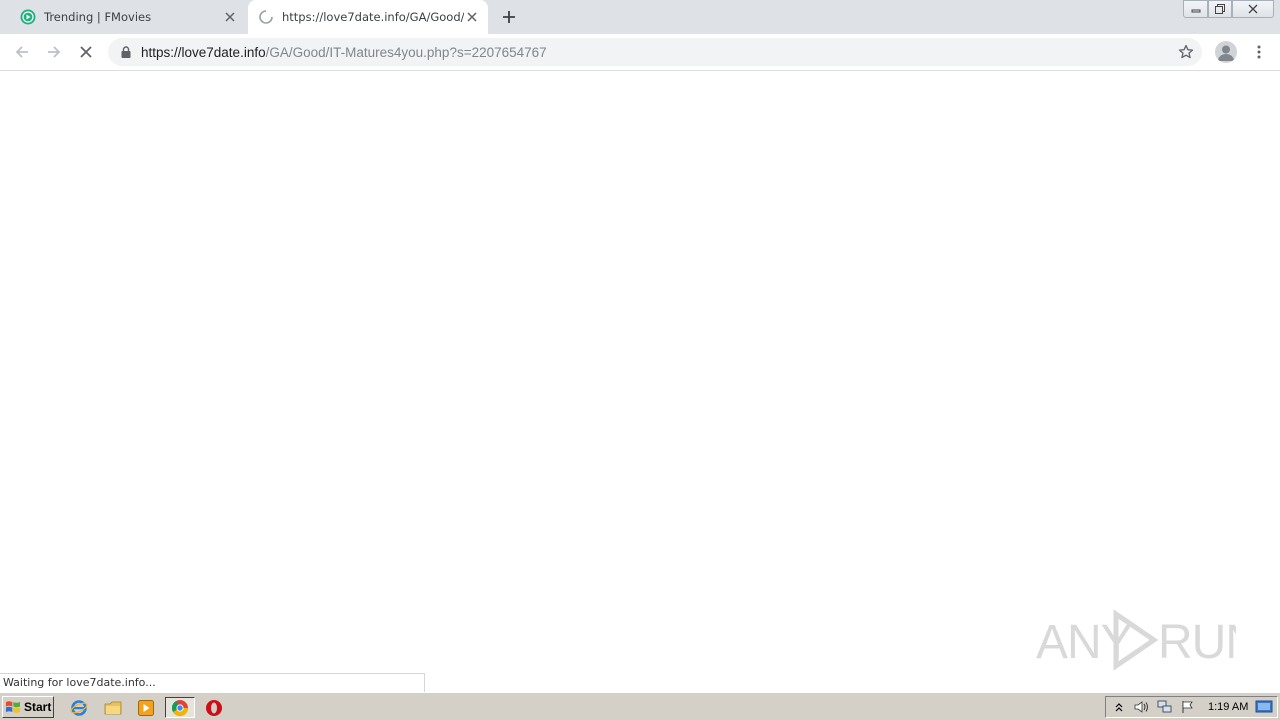 The width and height of the screenshot is (1280, 720). What do you see at coordinates (266, 17) in the screenshot?
I see `loading-spinner-icon` at bounding box center [266, 17].